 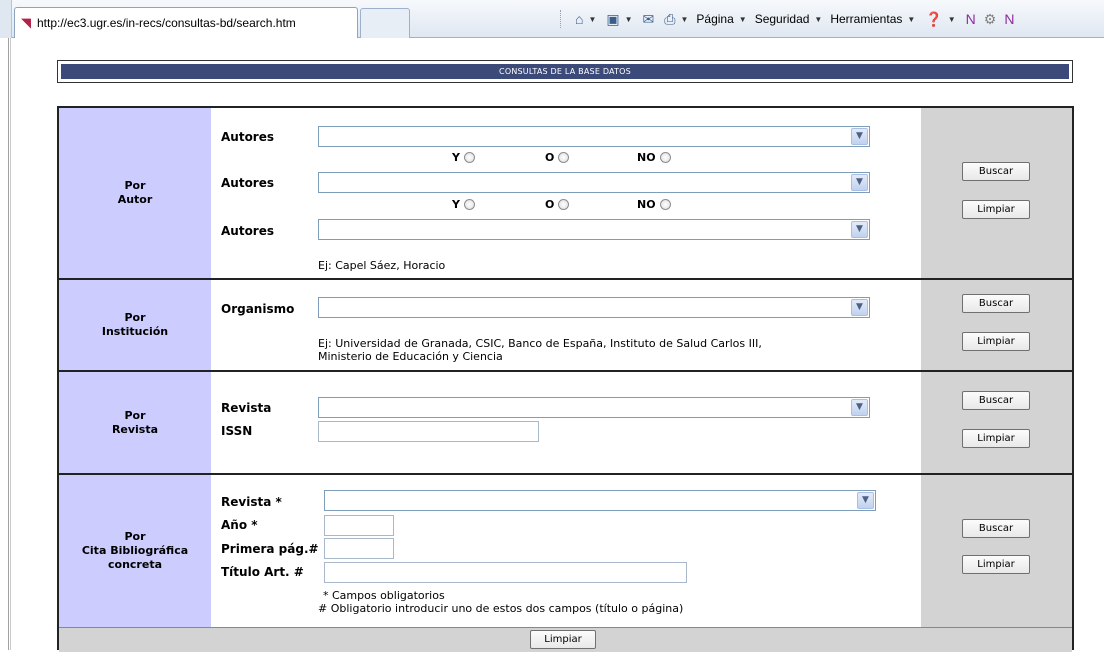 What do you see at coordinates (646, 204) in the screenshot?
I see `operator-label: NO` at bounding box center [646, 204].